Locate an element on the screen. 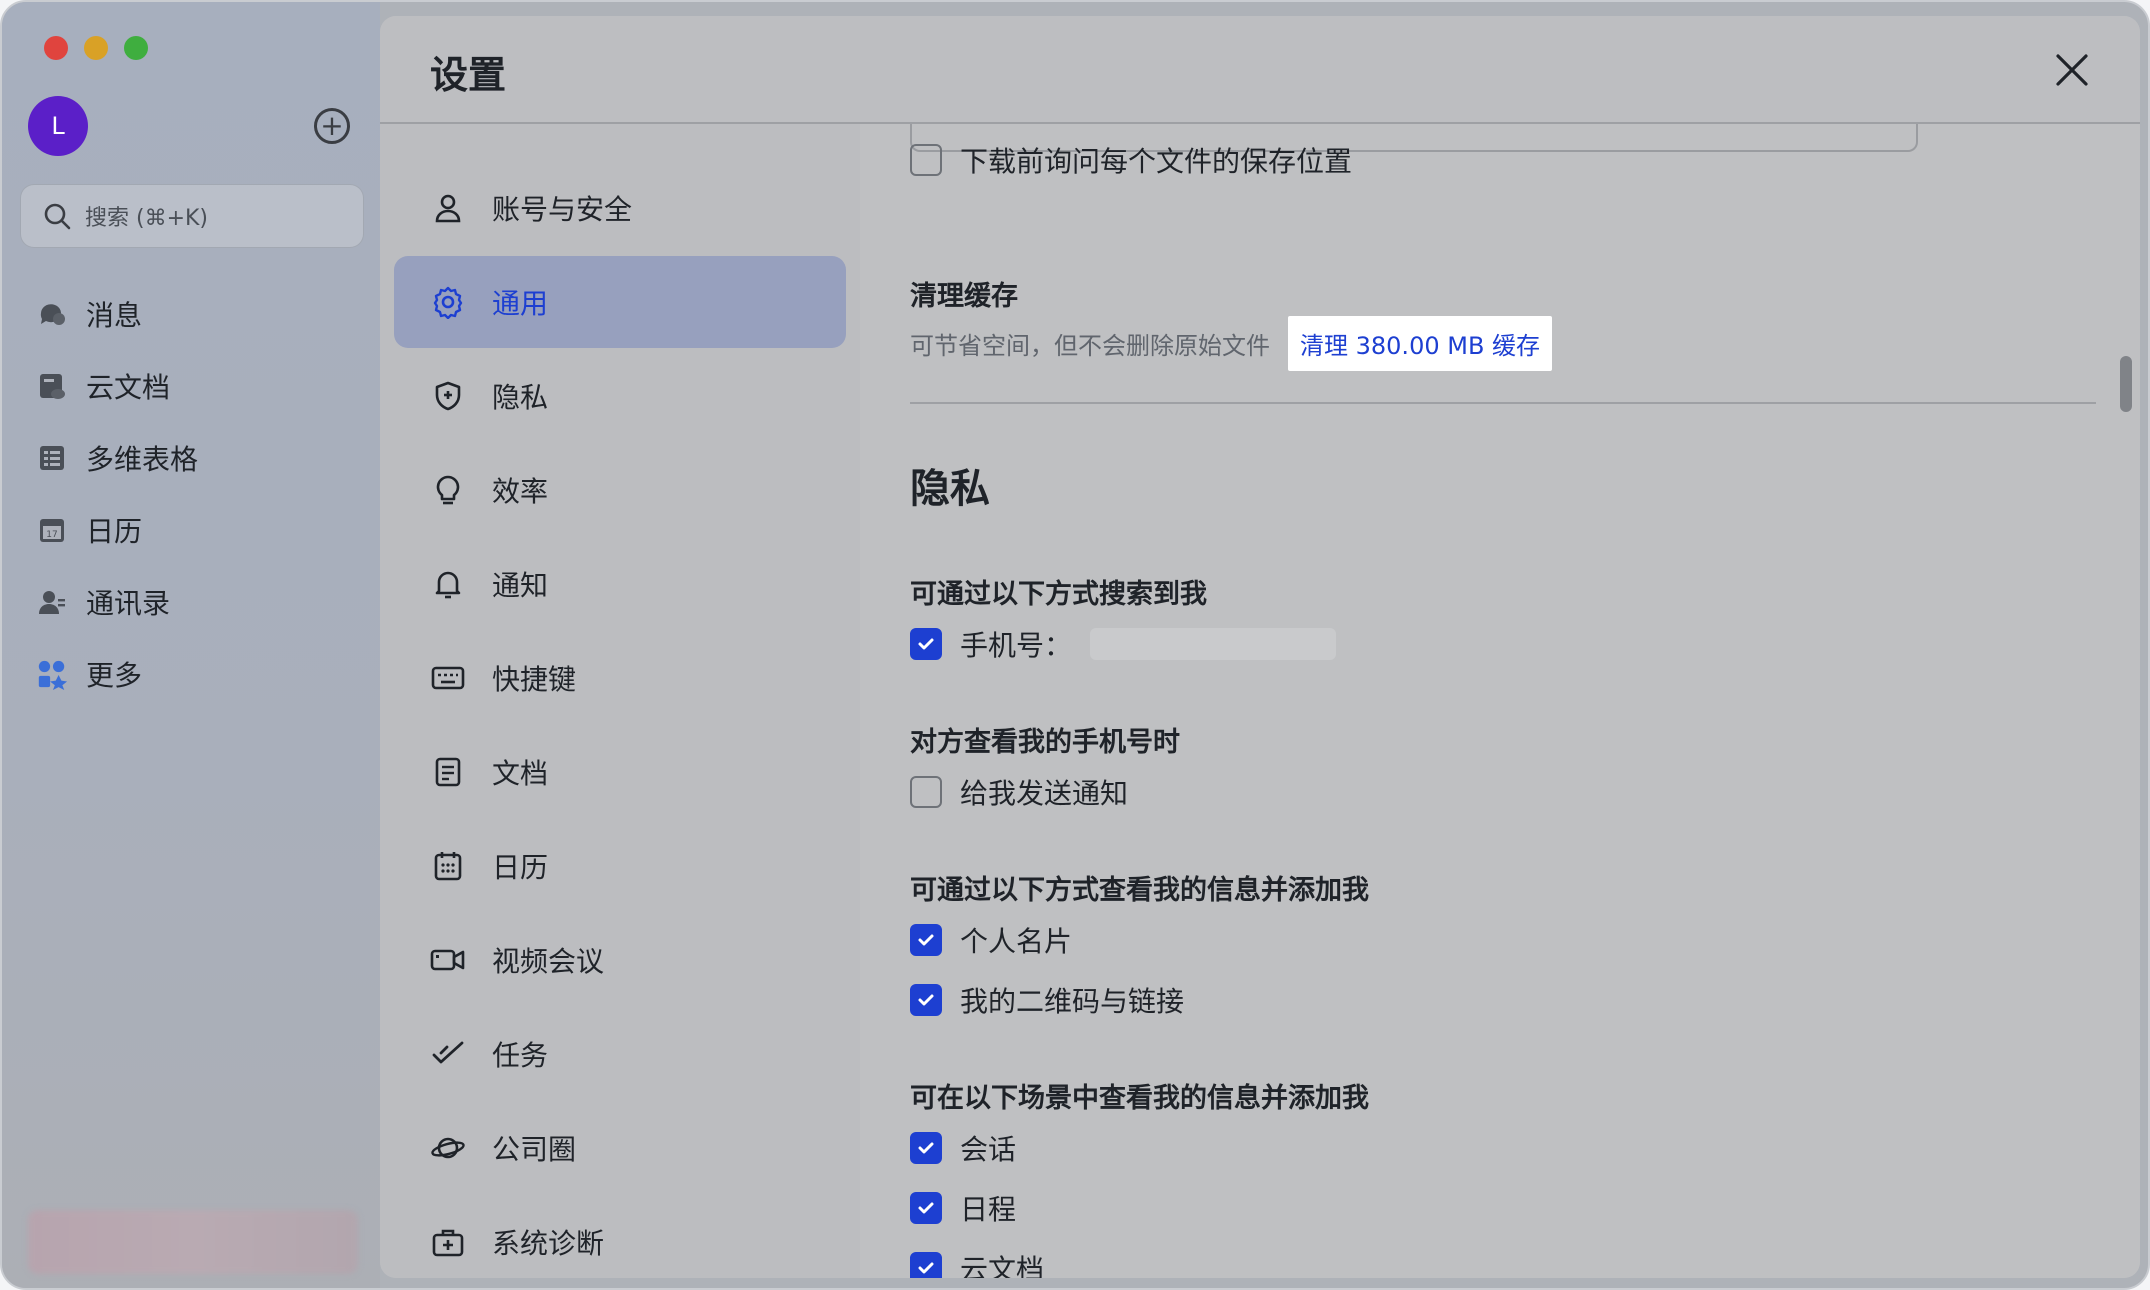 Image resolution: width=2150 pixels, height=1290 pixels. calendar-icon is located at coordinates (448, 866).